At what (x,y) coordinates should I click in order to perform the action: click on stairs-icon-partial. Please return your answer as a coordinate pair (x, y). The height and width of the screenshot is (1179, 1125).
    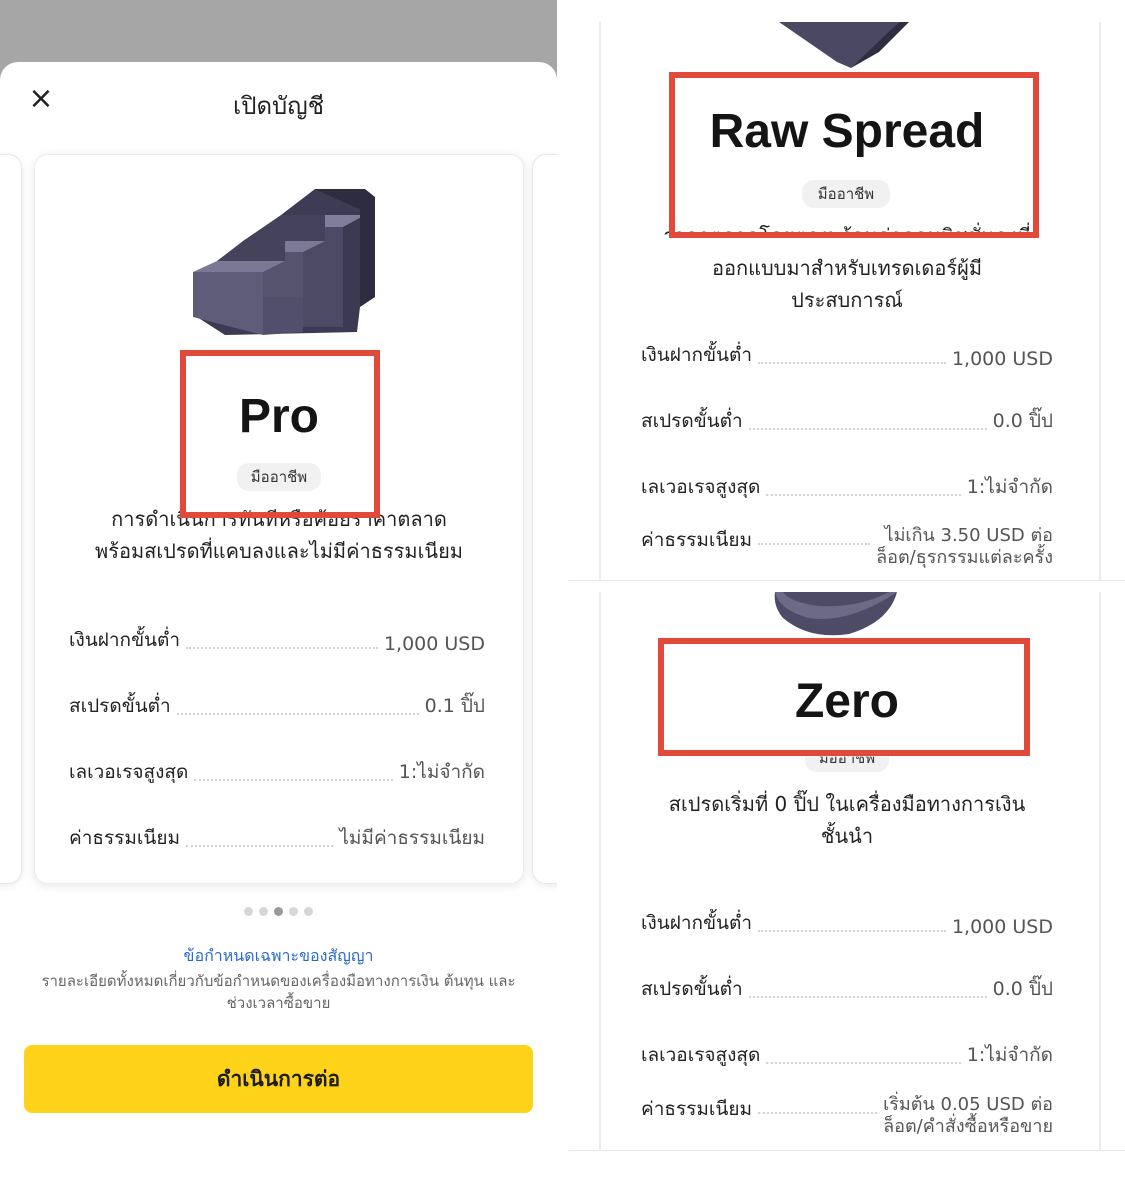
    Looking at the image, I should click on (844, 45).